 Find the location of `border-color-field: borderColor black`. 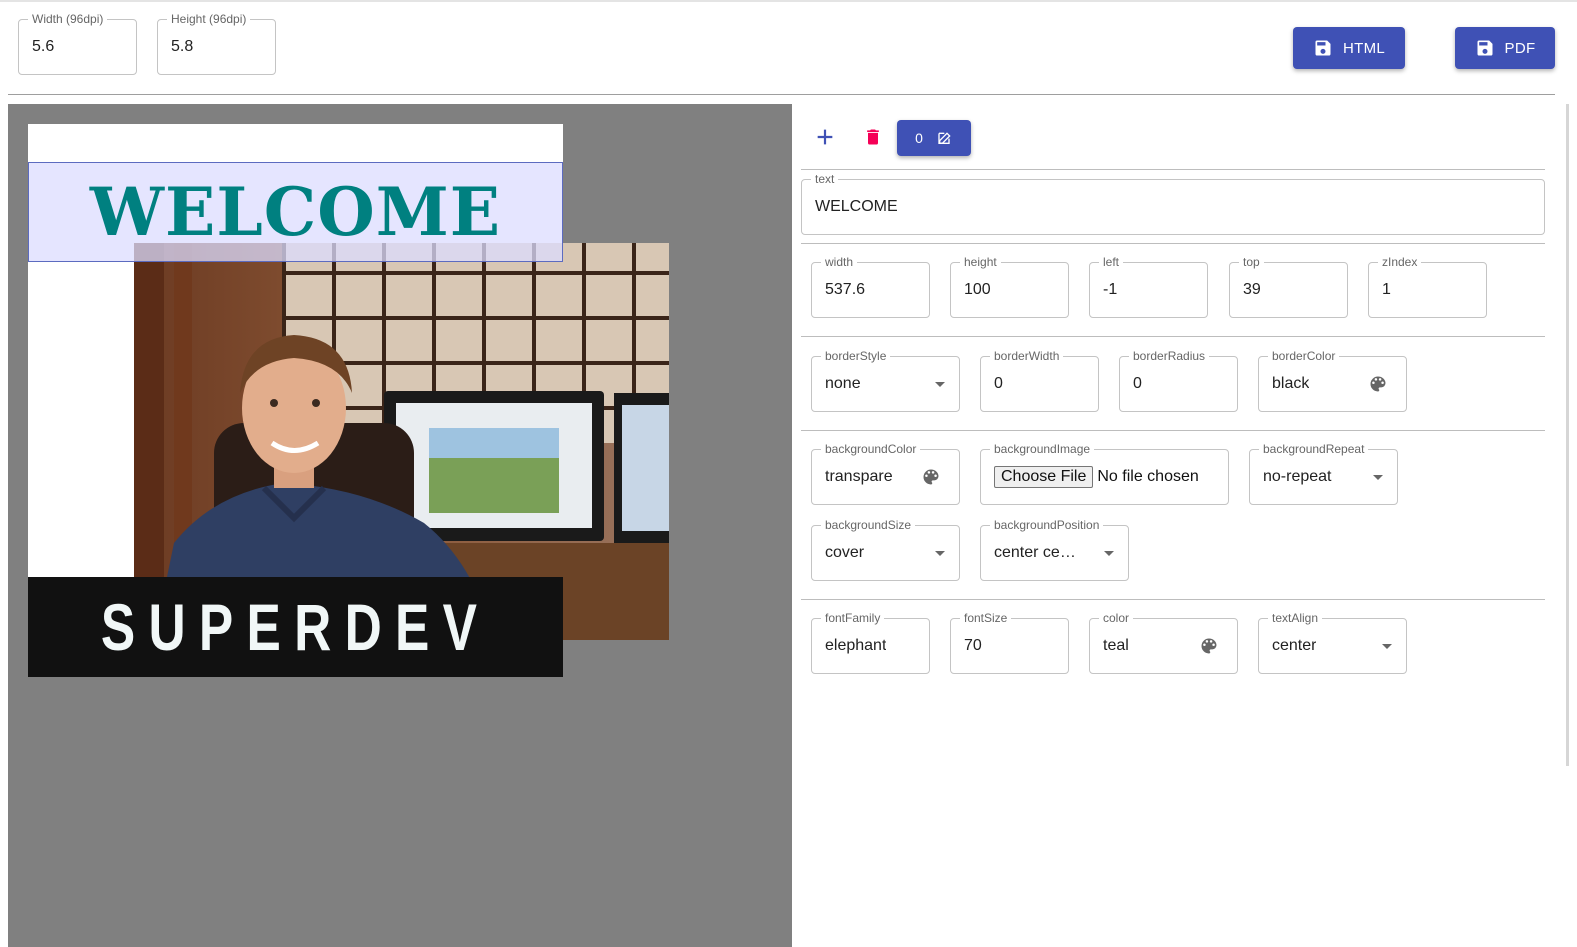

border-color-field: borderColor black is located at coordinates (1332, 380).